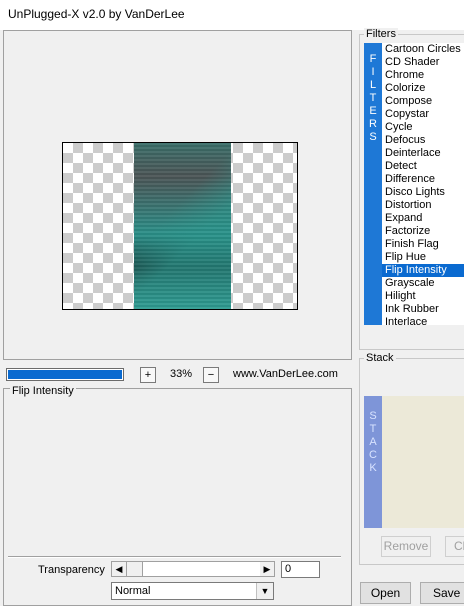 The width and height of the screenshot is (464, 606). What do you see at coordinates (423, 49) in the screenshot?
I see `filter-item: Cartoon Circles` at bounding box center [423, 49].